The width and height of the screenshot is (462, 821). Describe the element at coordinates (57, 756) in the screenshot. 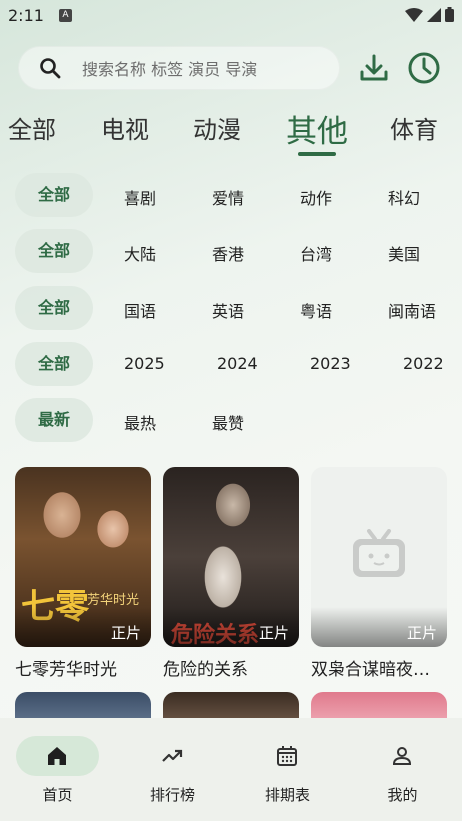

I see `home-icon` at that location.